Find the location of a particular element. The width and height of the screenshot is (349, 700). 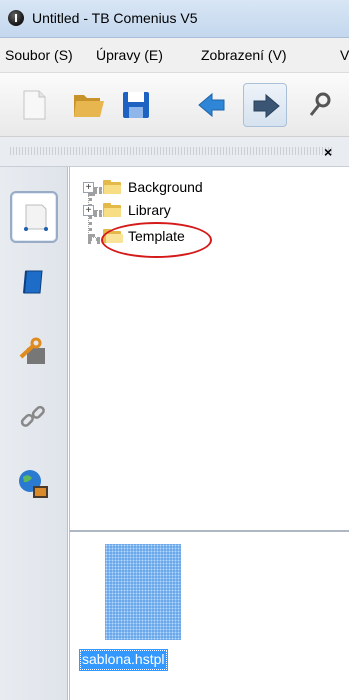

file-name: sablona.hstpl is located at coordinates (123, 660).